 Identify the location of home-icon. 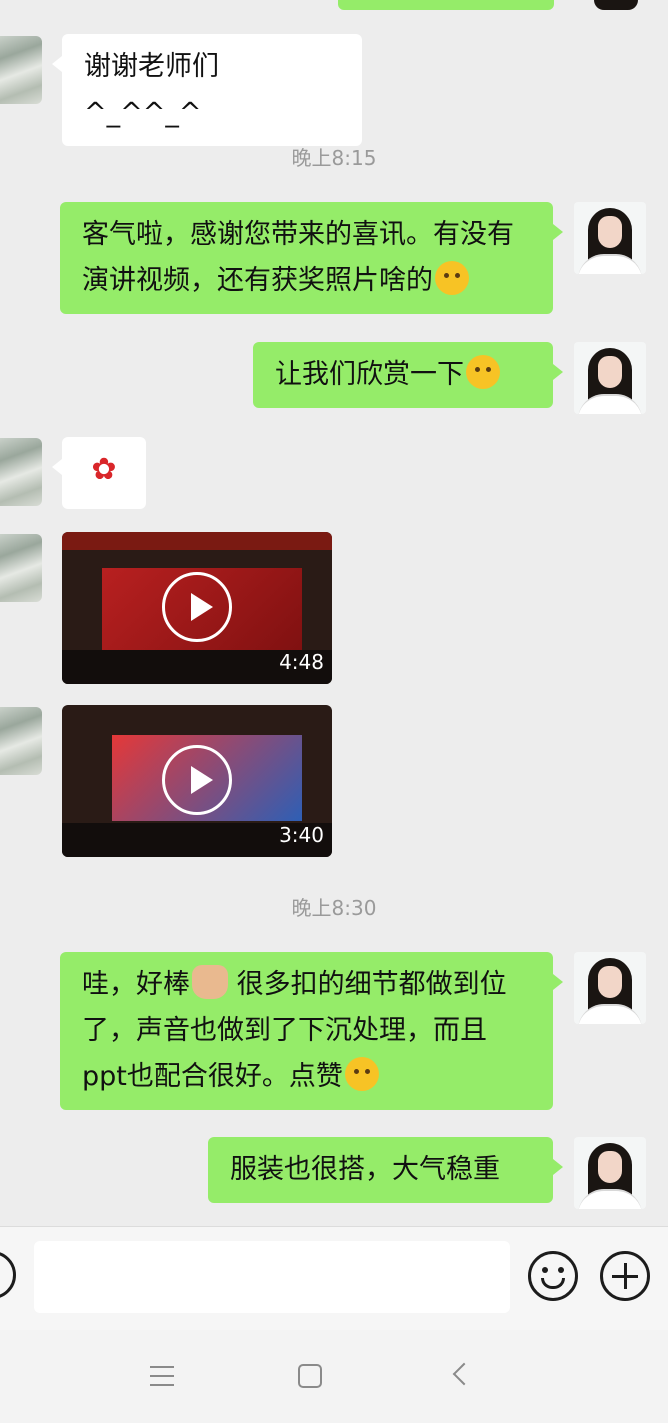
(310, 1376).